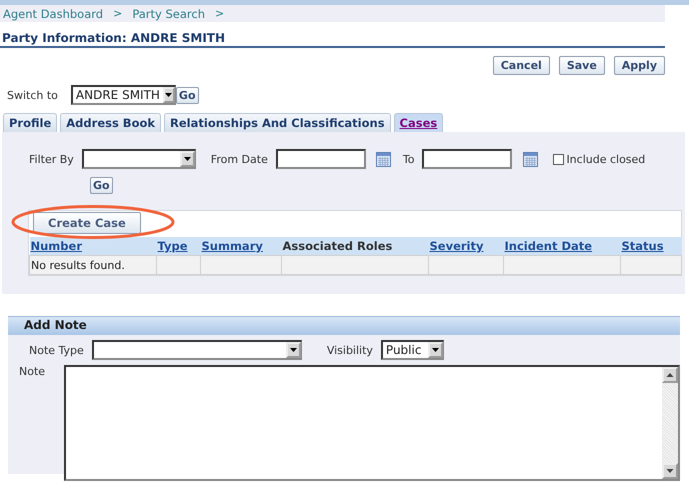  What do you see at coordinates (412, 350) in the screenshot?
I see `visibility-dropdown: Public` at bounding box center [412, 350].